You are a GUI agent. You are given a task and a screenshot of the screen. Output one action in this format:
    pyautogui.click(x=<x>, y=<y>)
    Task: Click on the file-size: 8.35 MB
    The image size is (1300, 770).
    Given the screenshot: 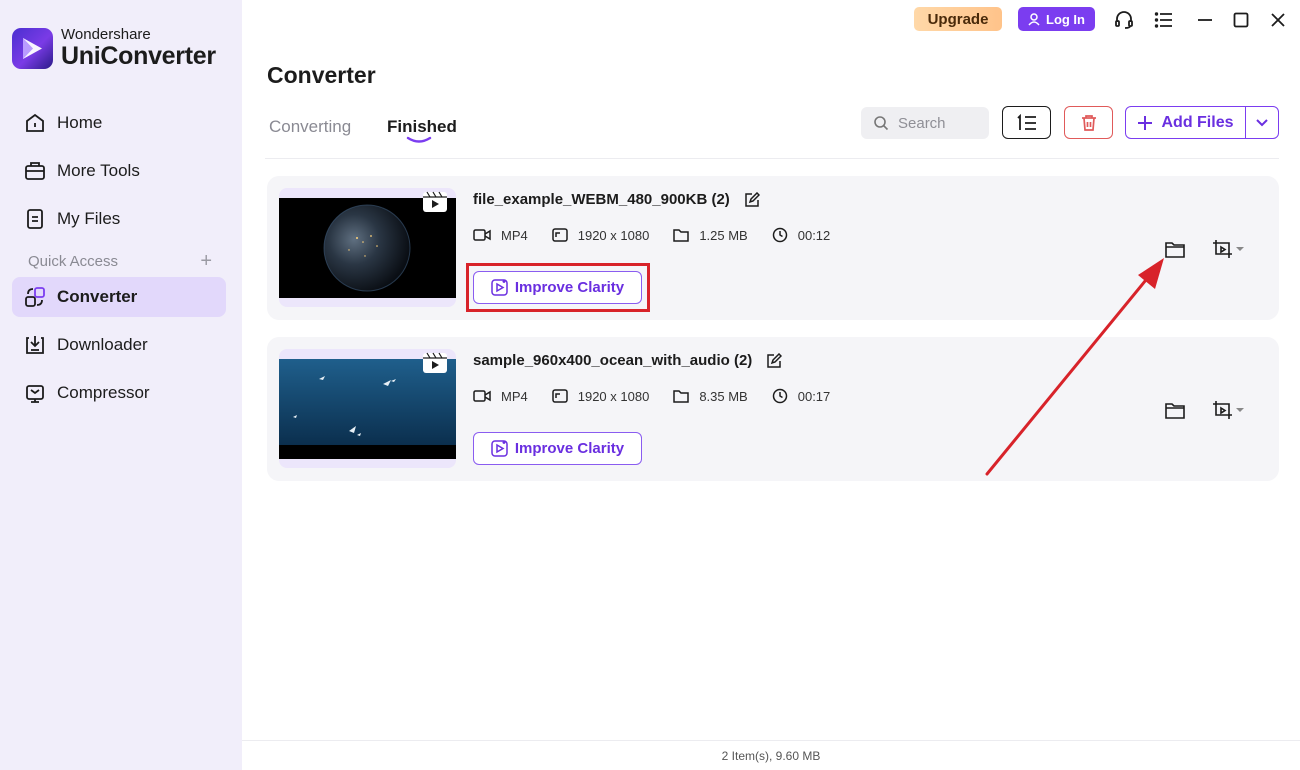 What is the action you would take?
    pyautogui.click(x=723, y=396)
    